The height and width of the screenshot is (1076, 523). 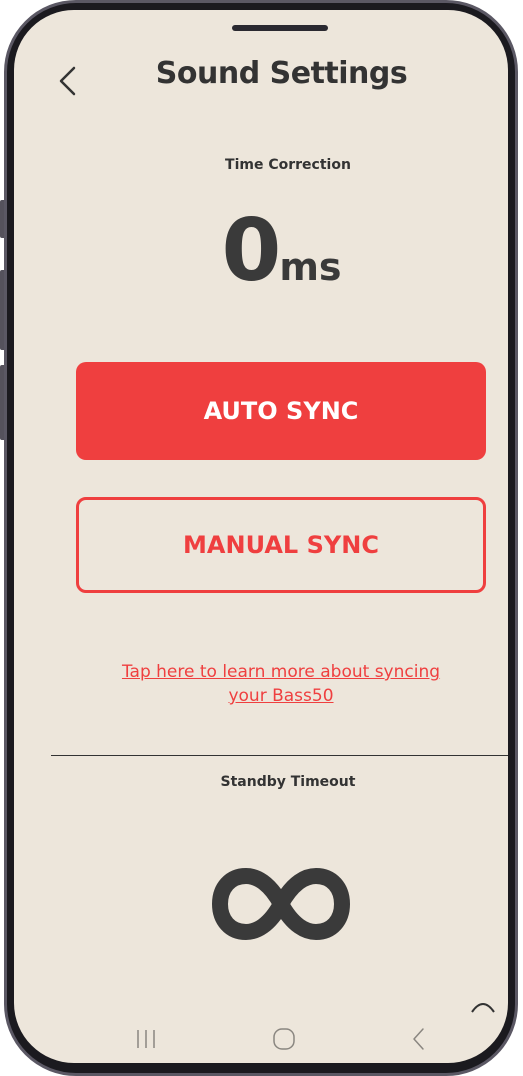 I want to click on time-correction-value: 0ms, so click(x=261, y=251).